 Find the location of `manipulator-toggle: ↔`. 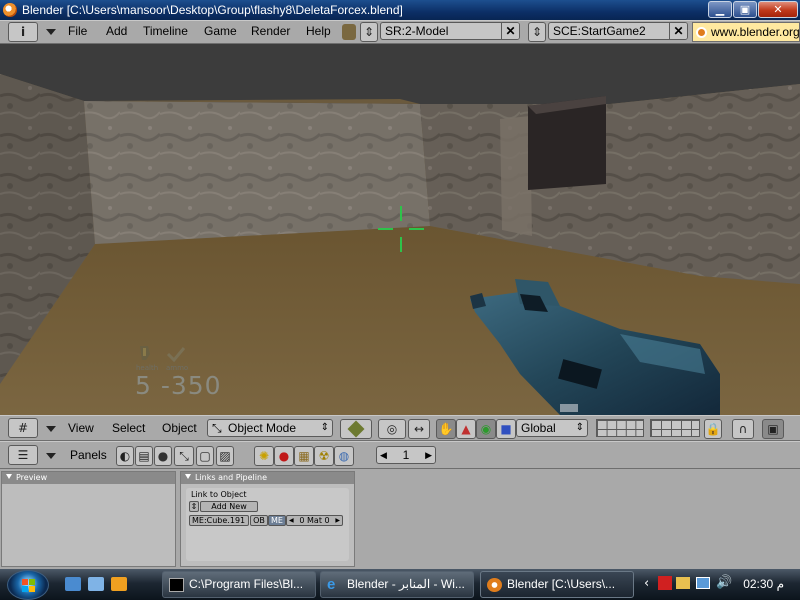

manipulator-toggle: ↔ is located at coordinates (419, 429).